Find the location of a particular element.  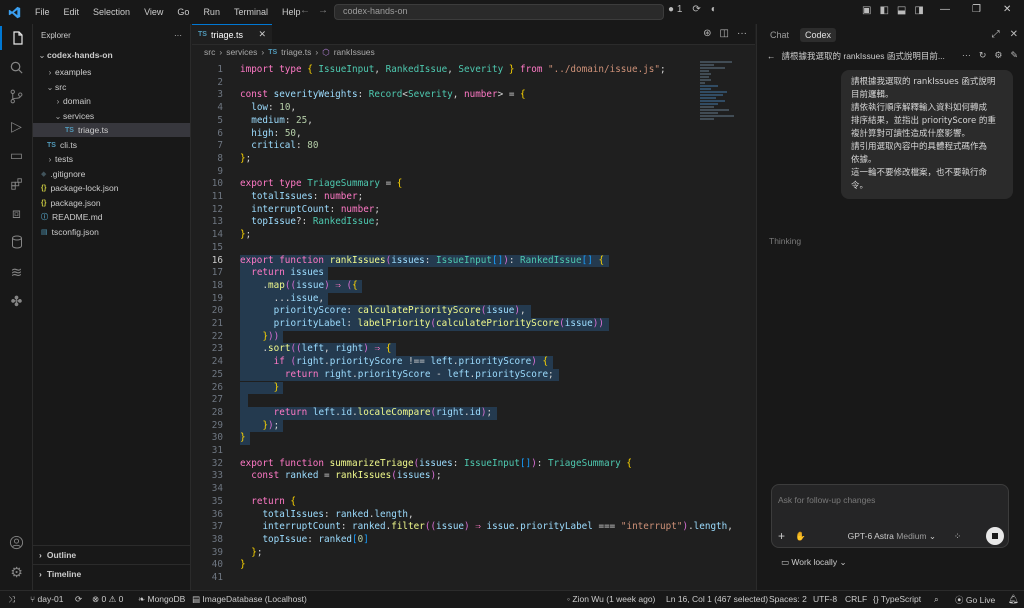

code-line: 5 medium: 25, is located at coordinates (452, 121).